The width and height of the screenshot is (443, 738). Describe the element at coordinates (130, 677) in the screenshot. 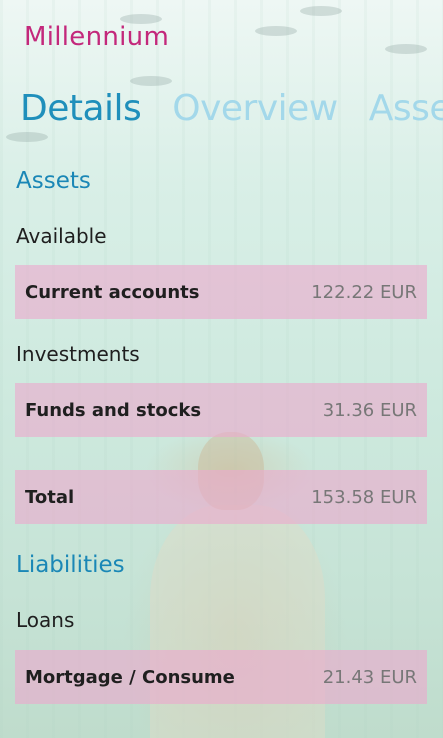

I see `mortgage-label: Mortgage / Consume` at that location.